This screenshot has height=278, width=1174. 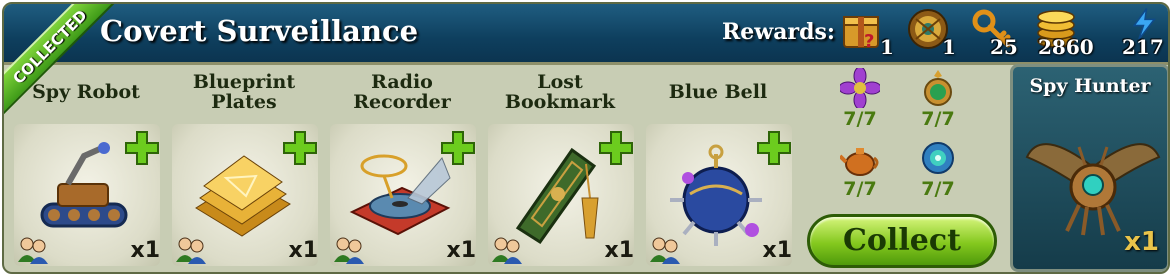 What do you see at coordinates (718, 92) in the screenshot?
I see `item-name: Blue Bell` at bounding box center [718, 92].